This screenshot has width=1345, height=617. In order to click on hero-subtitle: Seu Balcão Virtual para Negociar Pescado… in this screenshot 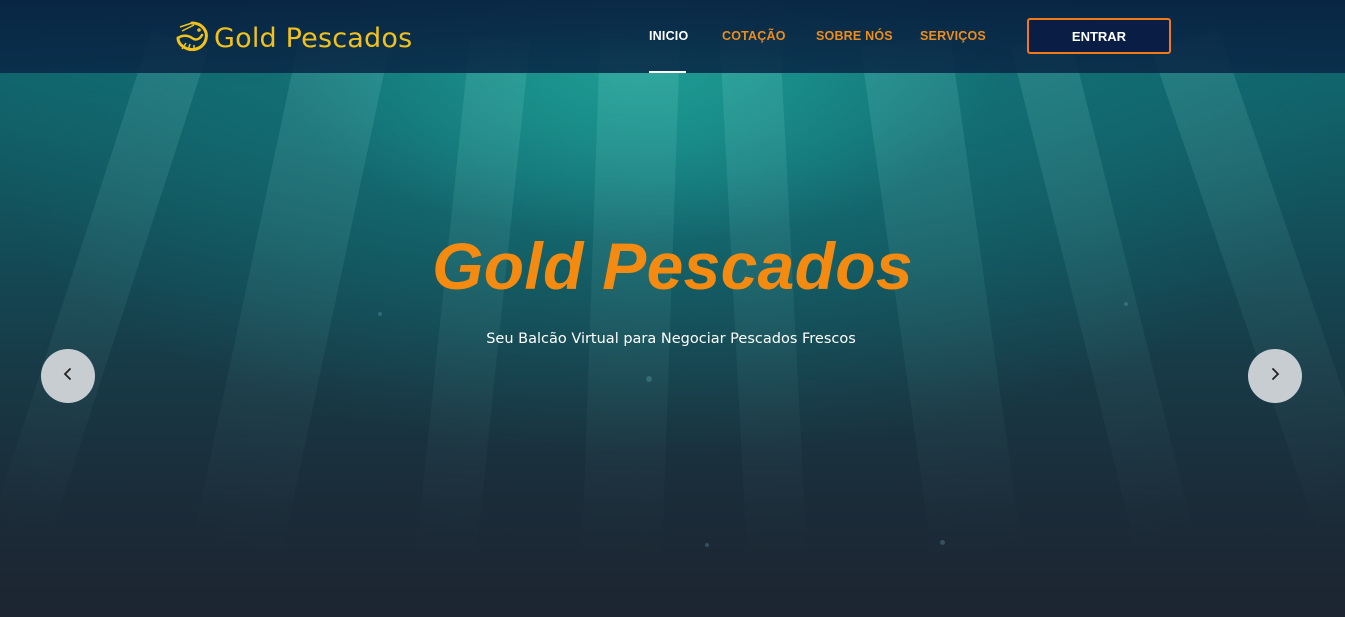, I will do `click(671, 339)`.